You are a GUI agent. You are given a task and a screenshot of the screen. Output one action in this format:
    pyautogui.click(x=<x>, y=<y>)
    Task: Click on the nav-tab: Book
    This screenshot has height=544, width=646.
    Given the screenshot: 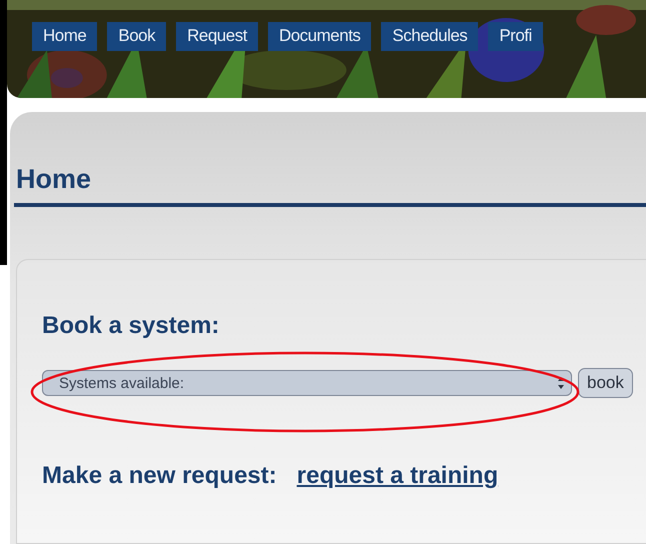 What is the action you would take?
    pyautogui.click(x=136, y=36)
    